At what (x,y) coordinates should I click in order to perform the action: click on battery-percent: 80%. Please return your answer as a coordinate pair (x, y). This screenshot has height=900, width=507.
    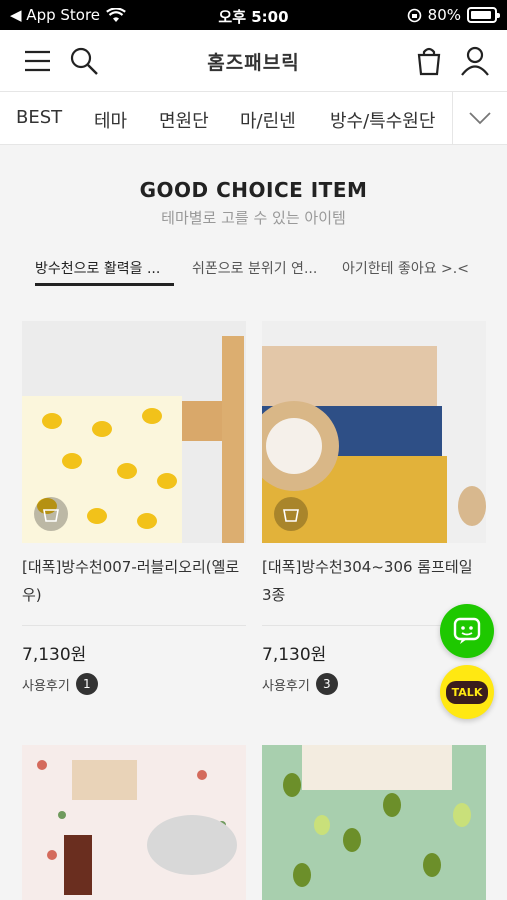
    Looking at the image, I should click on (444, 15).